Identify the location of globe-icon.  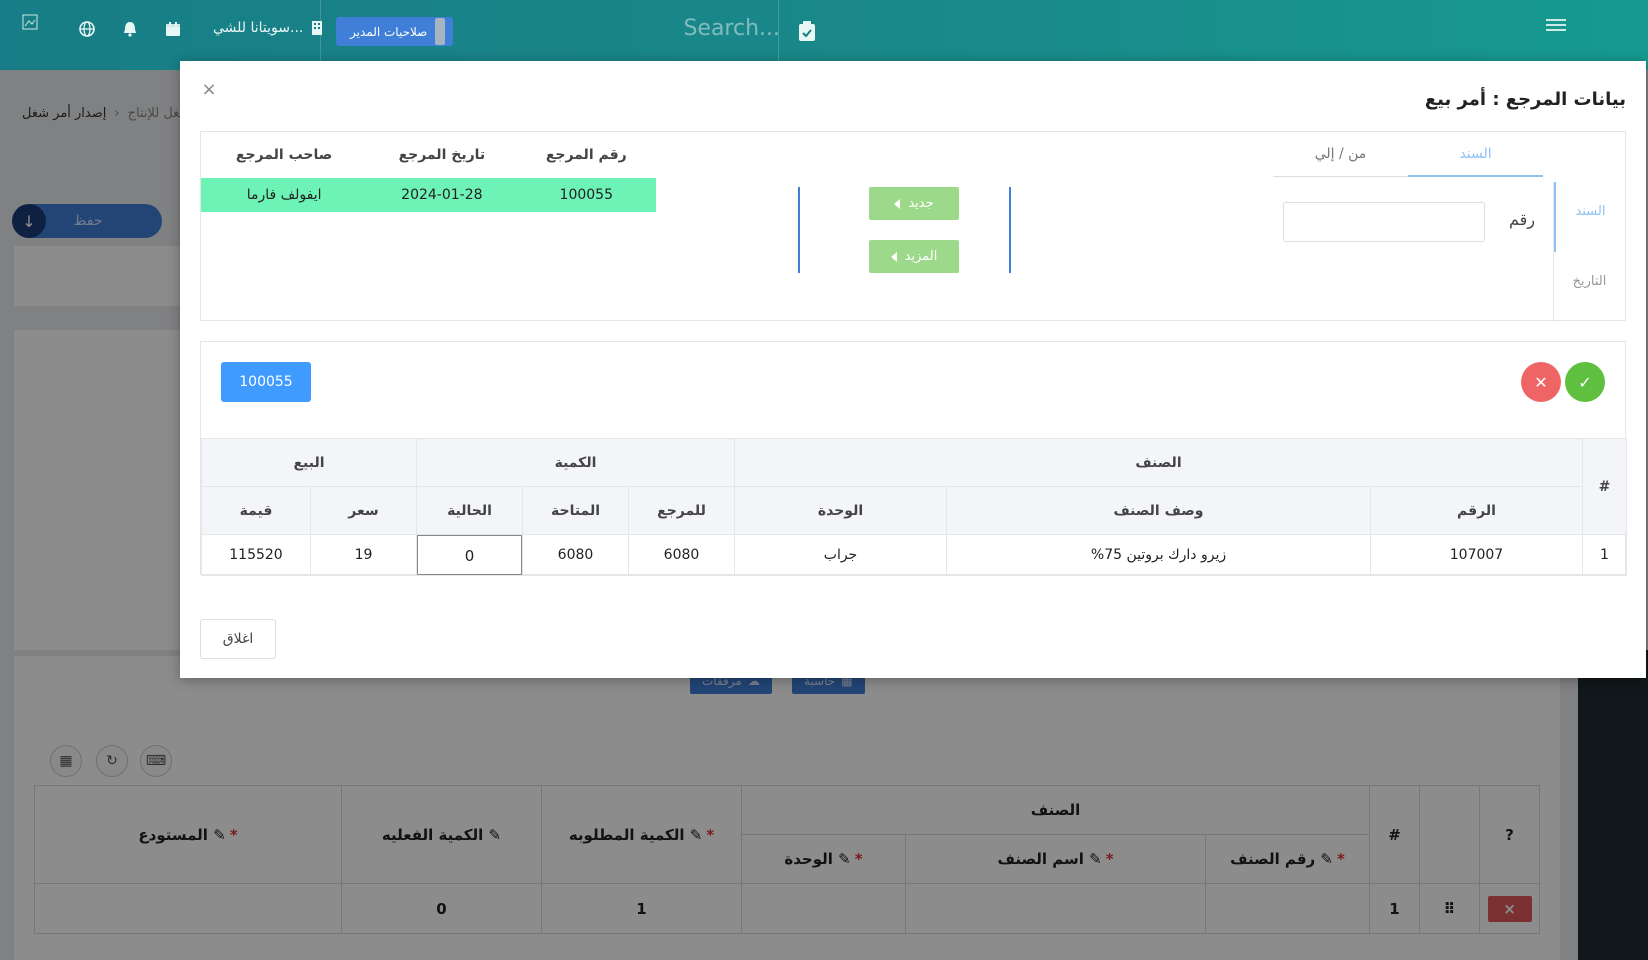
(87, 29).